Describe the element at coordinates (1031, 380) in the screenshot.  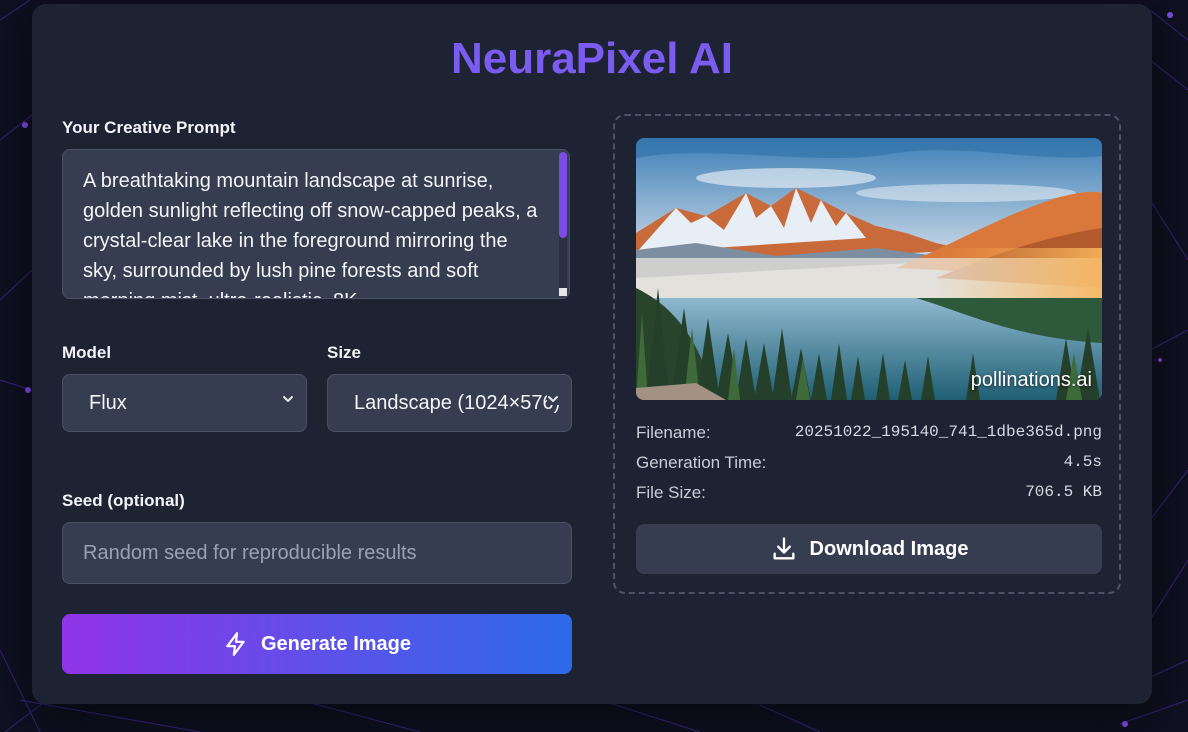
I see `image-watermark: pollinations.ai` at that location.